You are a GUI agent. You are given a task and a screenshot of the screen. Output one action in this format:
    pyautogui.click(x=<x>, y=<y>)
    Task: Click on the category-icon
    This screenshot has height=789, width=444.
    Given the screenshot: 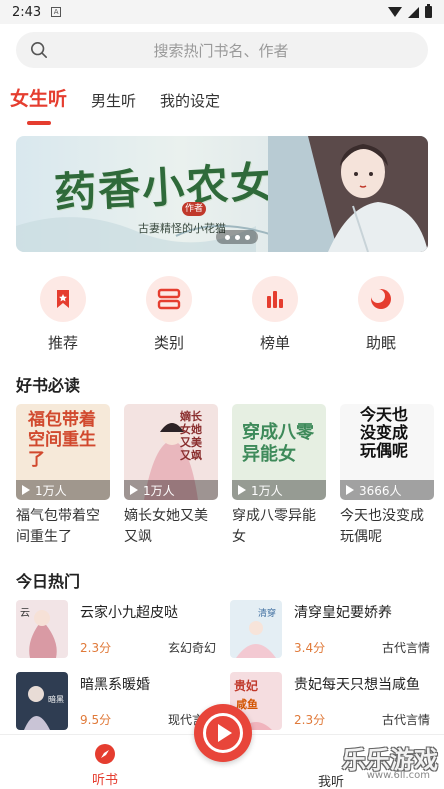 What is the action you would take?
    pyautogui.click(x=169, y=299)
    